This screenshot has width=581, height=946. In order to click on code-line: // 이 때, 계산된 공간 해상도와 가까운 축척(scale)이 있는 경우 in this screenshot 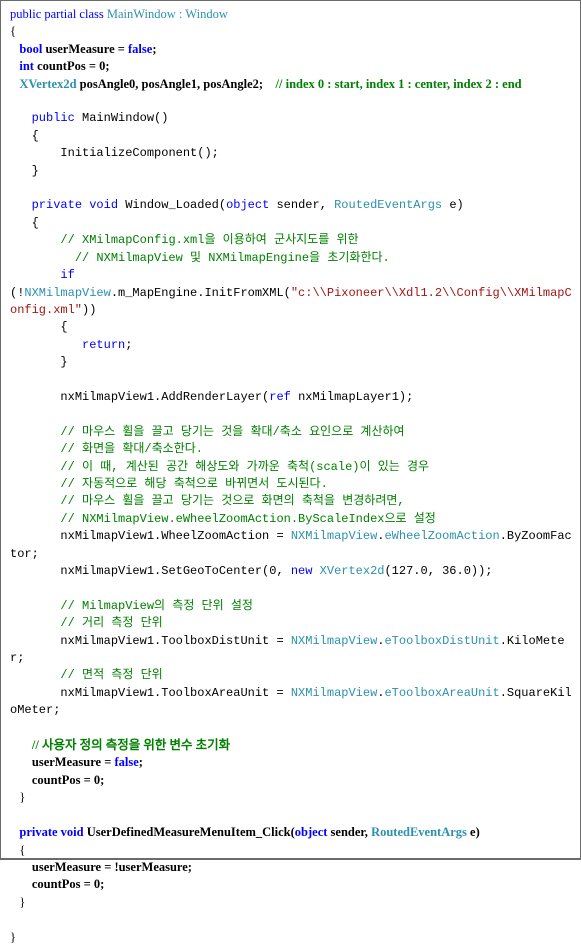, I will do `click(293, 467)`.